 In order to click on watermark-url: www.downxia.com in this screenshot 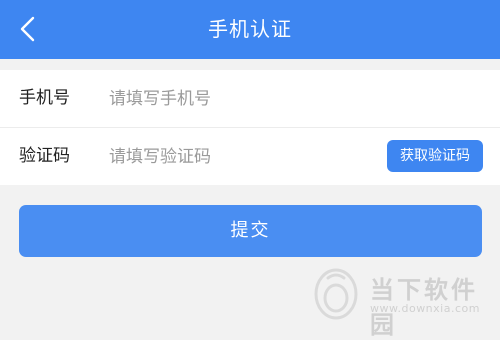, I will do `click(425, 308)`.